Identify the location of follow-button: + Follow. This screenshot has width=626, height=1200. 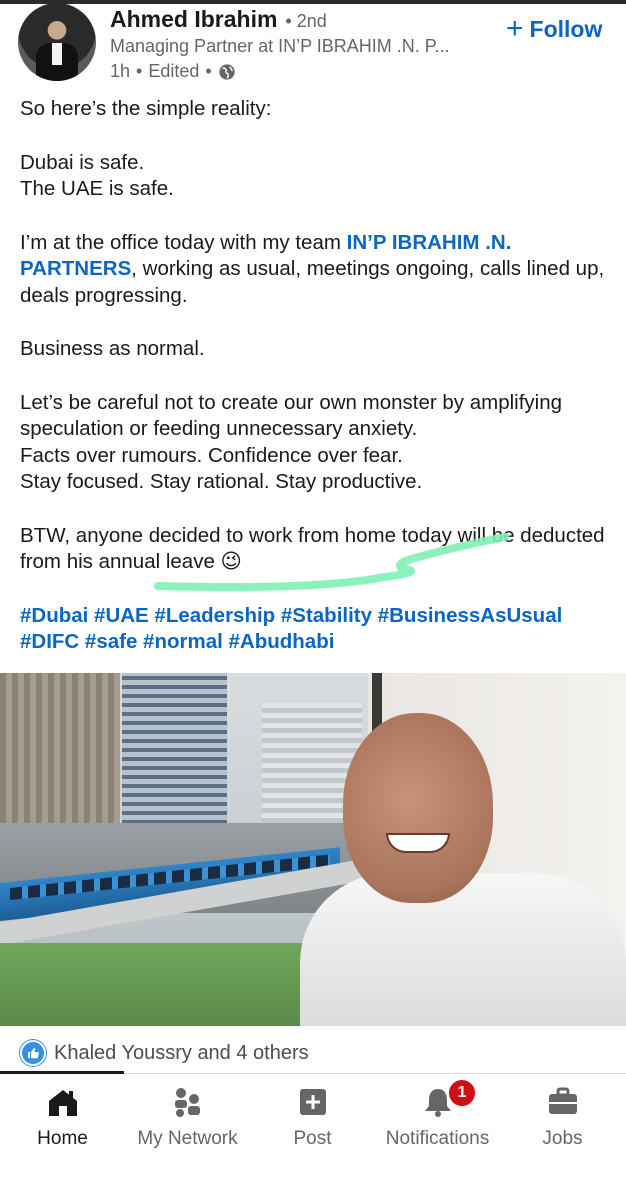
(554, 29).